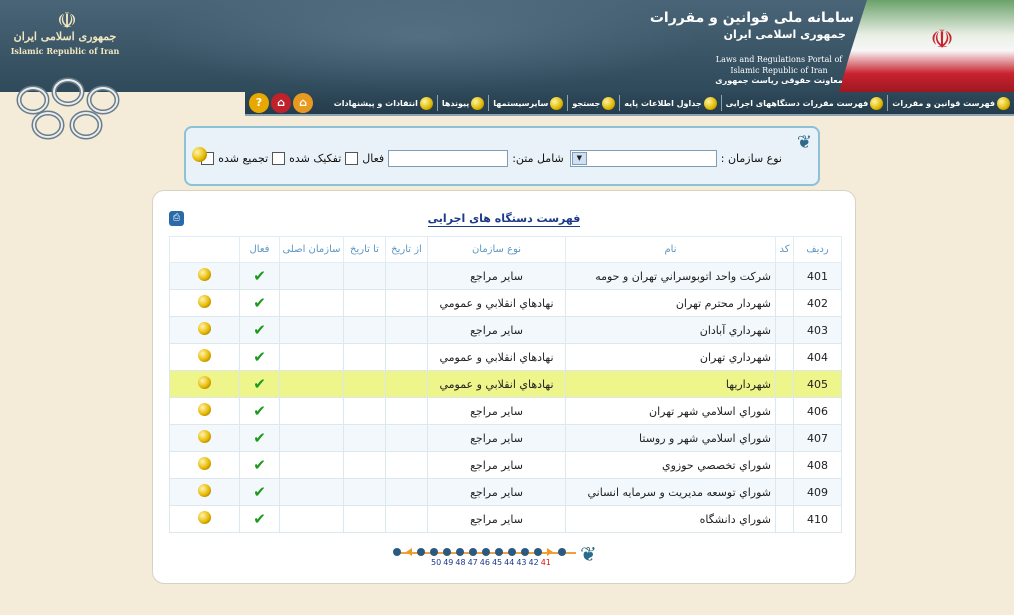  Describe the element at coordinates (352, 158) in the screenshot. I see `active-checkbox` at that location.